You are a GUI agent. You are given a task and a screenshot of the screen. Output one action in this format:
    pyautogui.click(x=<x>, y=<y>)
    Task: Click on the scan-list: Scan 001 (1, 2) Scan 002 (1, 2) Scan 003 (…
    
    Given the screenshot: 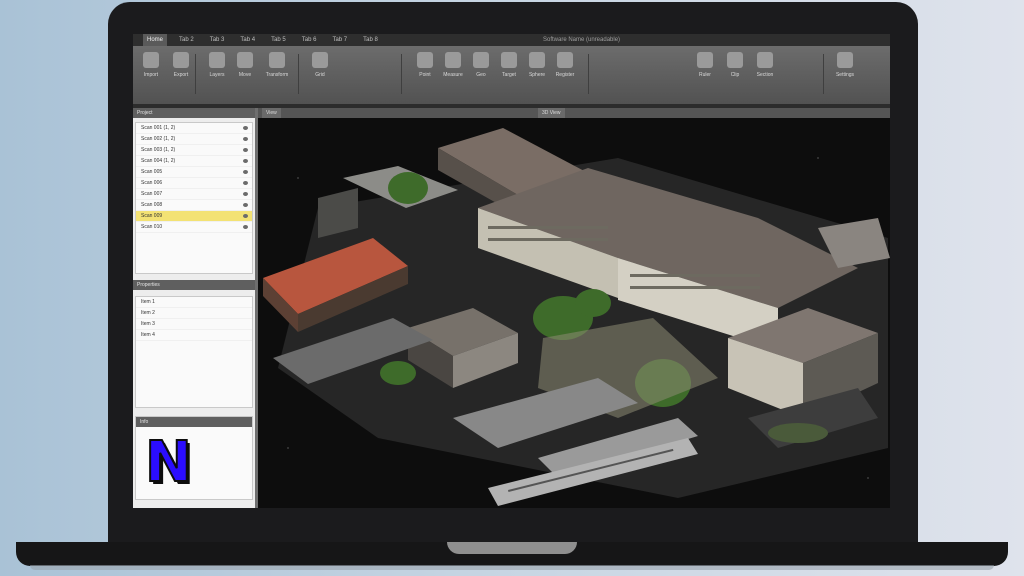 What is the action you would take?
    pyautogui.click(x=194, y=198)
    